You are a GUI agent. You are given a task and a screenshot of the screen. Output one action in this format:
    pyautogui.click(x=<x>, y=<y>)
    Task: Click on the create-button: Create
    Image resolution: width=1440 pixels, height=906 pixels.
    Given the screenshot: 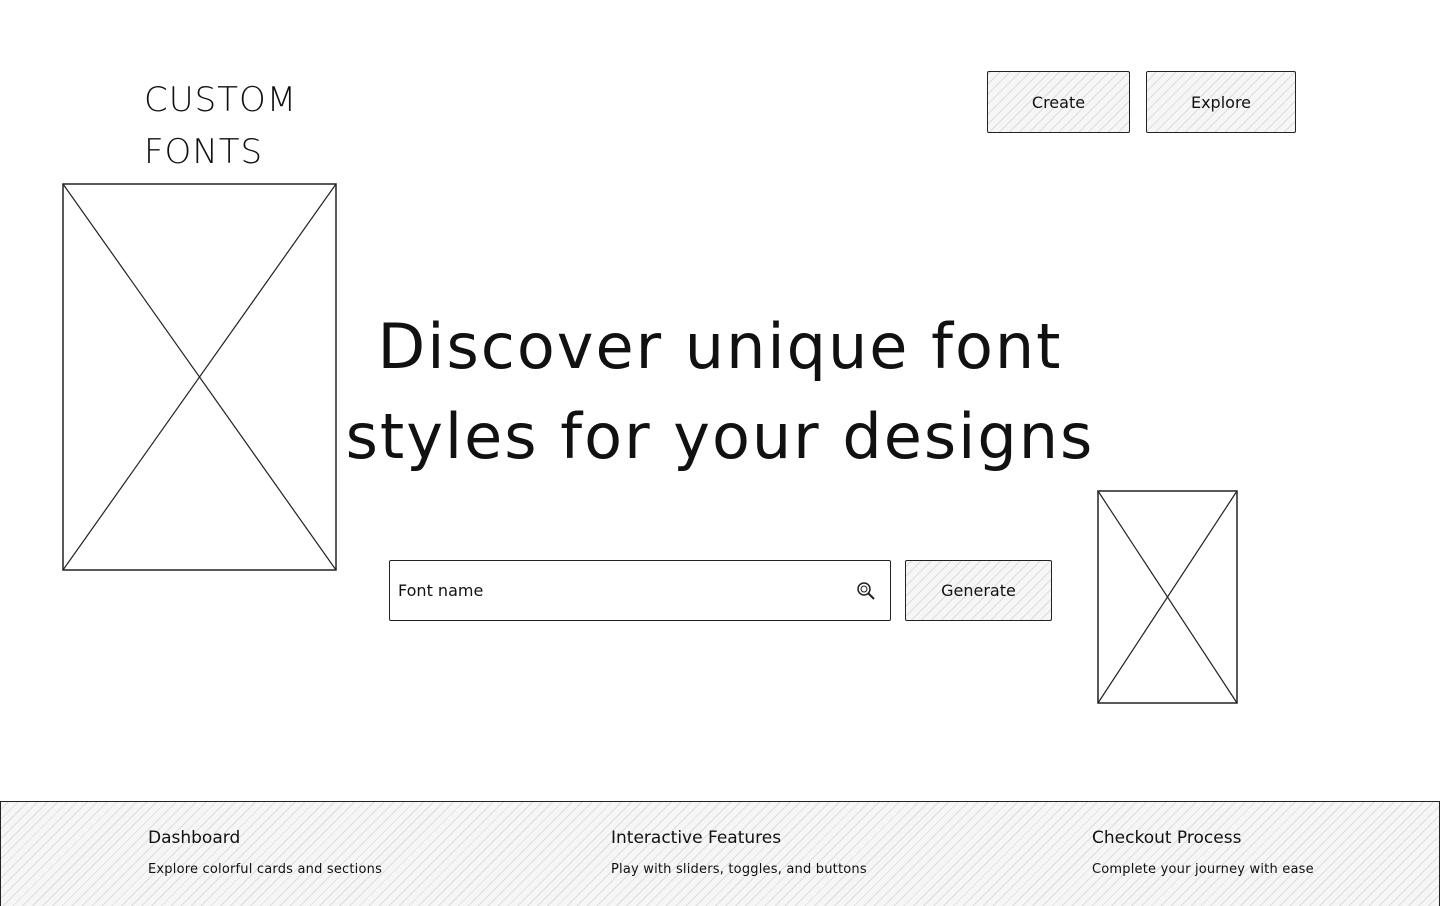 What is the action you would take?
    pyautogui.click(x=1058, y=102)
    